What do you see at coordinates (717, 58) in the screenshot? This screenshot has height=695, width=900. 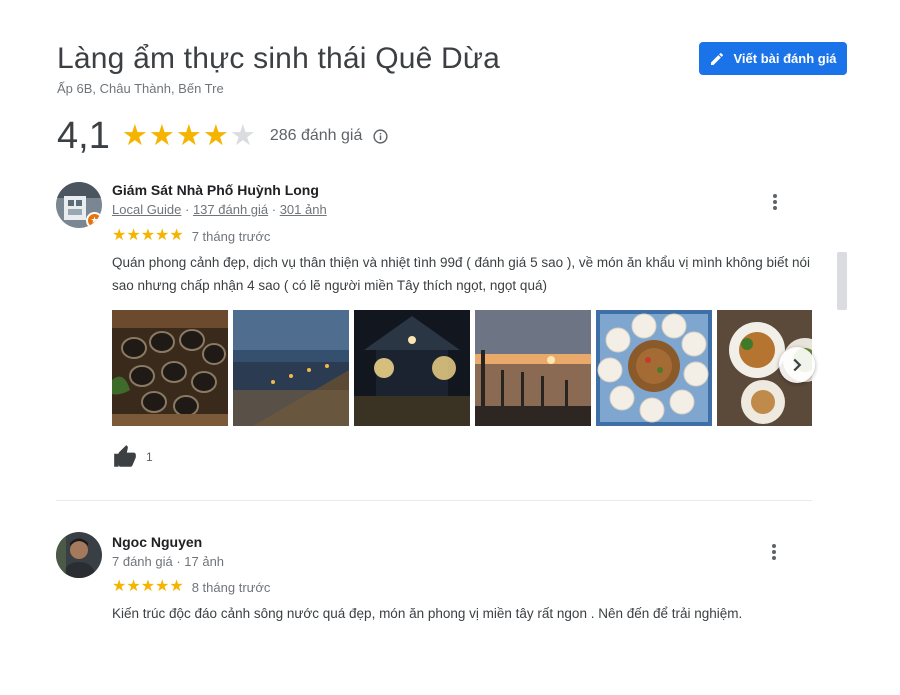 I see `pencil-icon` at bounding box center [717, 58].